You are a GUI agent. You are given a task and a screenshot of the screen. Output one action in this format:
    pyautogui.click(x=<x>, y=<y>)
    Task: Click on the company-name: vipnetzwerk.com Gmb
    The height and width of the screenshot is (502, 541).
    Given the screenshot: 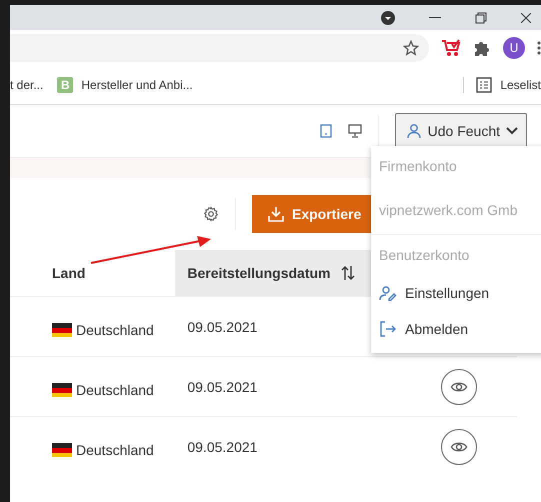 What is the action you would take?
    pyautogui.click(x=448, y=210)
    